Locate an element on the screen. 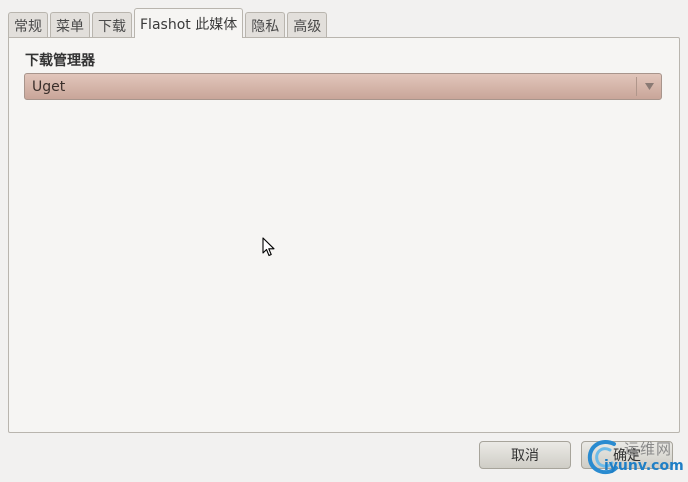  tab-privacy: 隐私 is located at coordinates (265, 25).